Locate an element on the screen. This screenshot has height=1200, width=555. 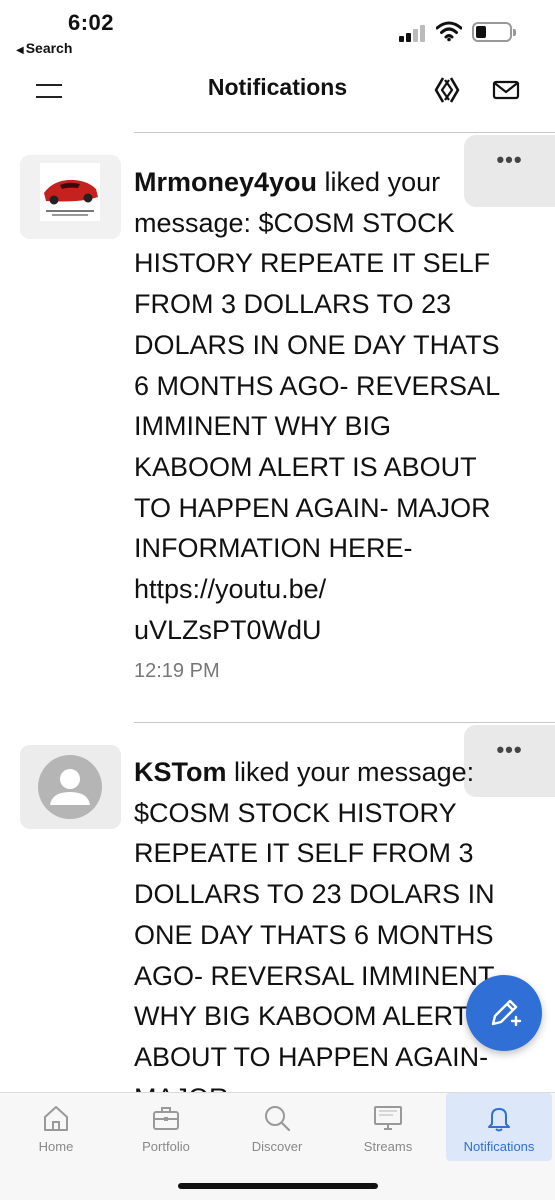
app-header: Notifications is located at coordinates (277, 97).